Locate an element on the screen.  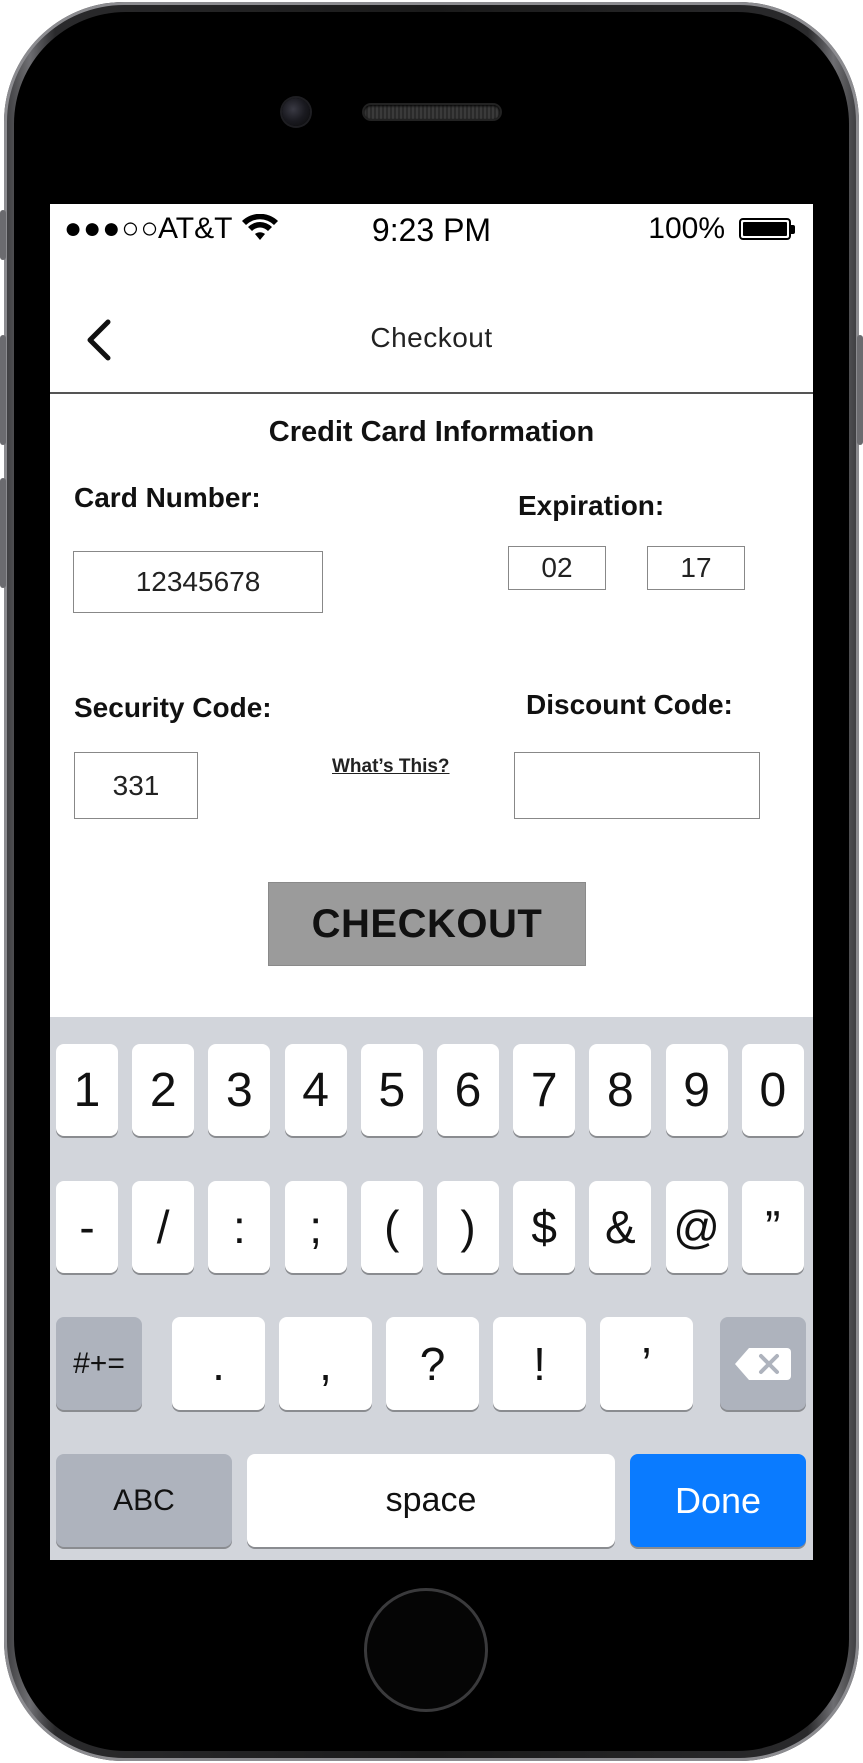
punctuation-key: , is located at coordinates (325, 1363).